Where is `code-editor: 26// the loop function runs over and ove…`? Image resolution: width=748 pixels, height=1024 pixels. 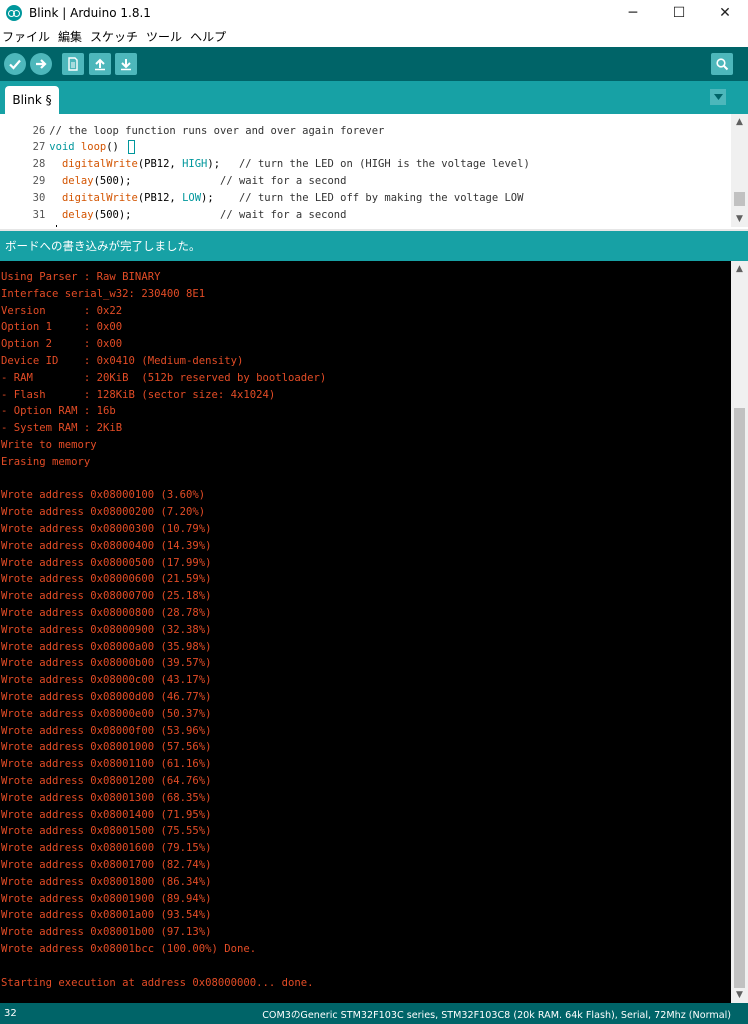
code-editor: 26// the loop function runs over and ove… is located at coordinates (374, 170).